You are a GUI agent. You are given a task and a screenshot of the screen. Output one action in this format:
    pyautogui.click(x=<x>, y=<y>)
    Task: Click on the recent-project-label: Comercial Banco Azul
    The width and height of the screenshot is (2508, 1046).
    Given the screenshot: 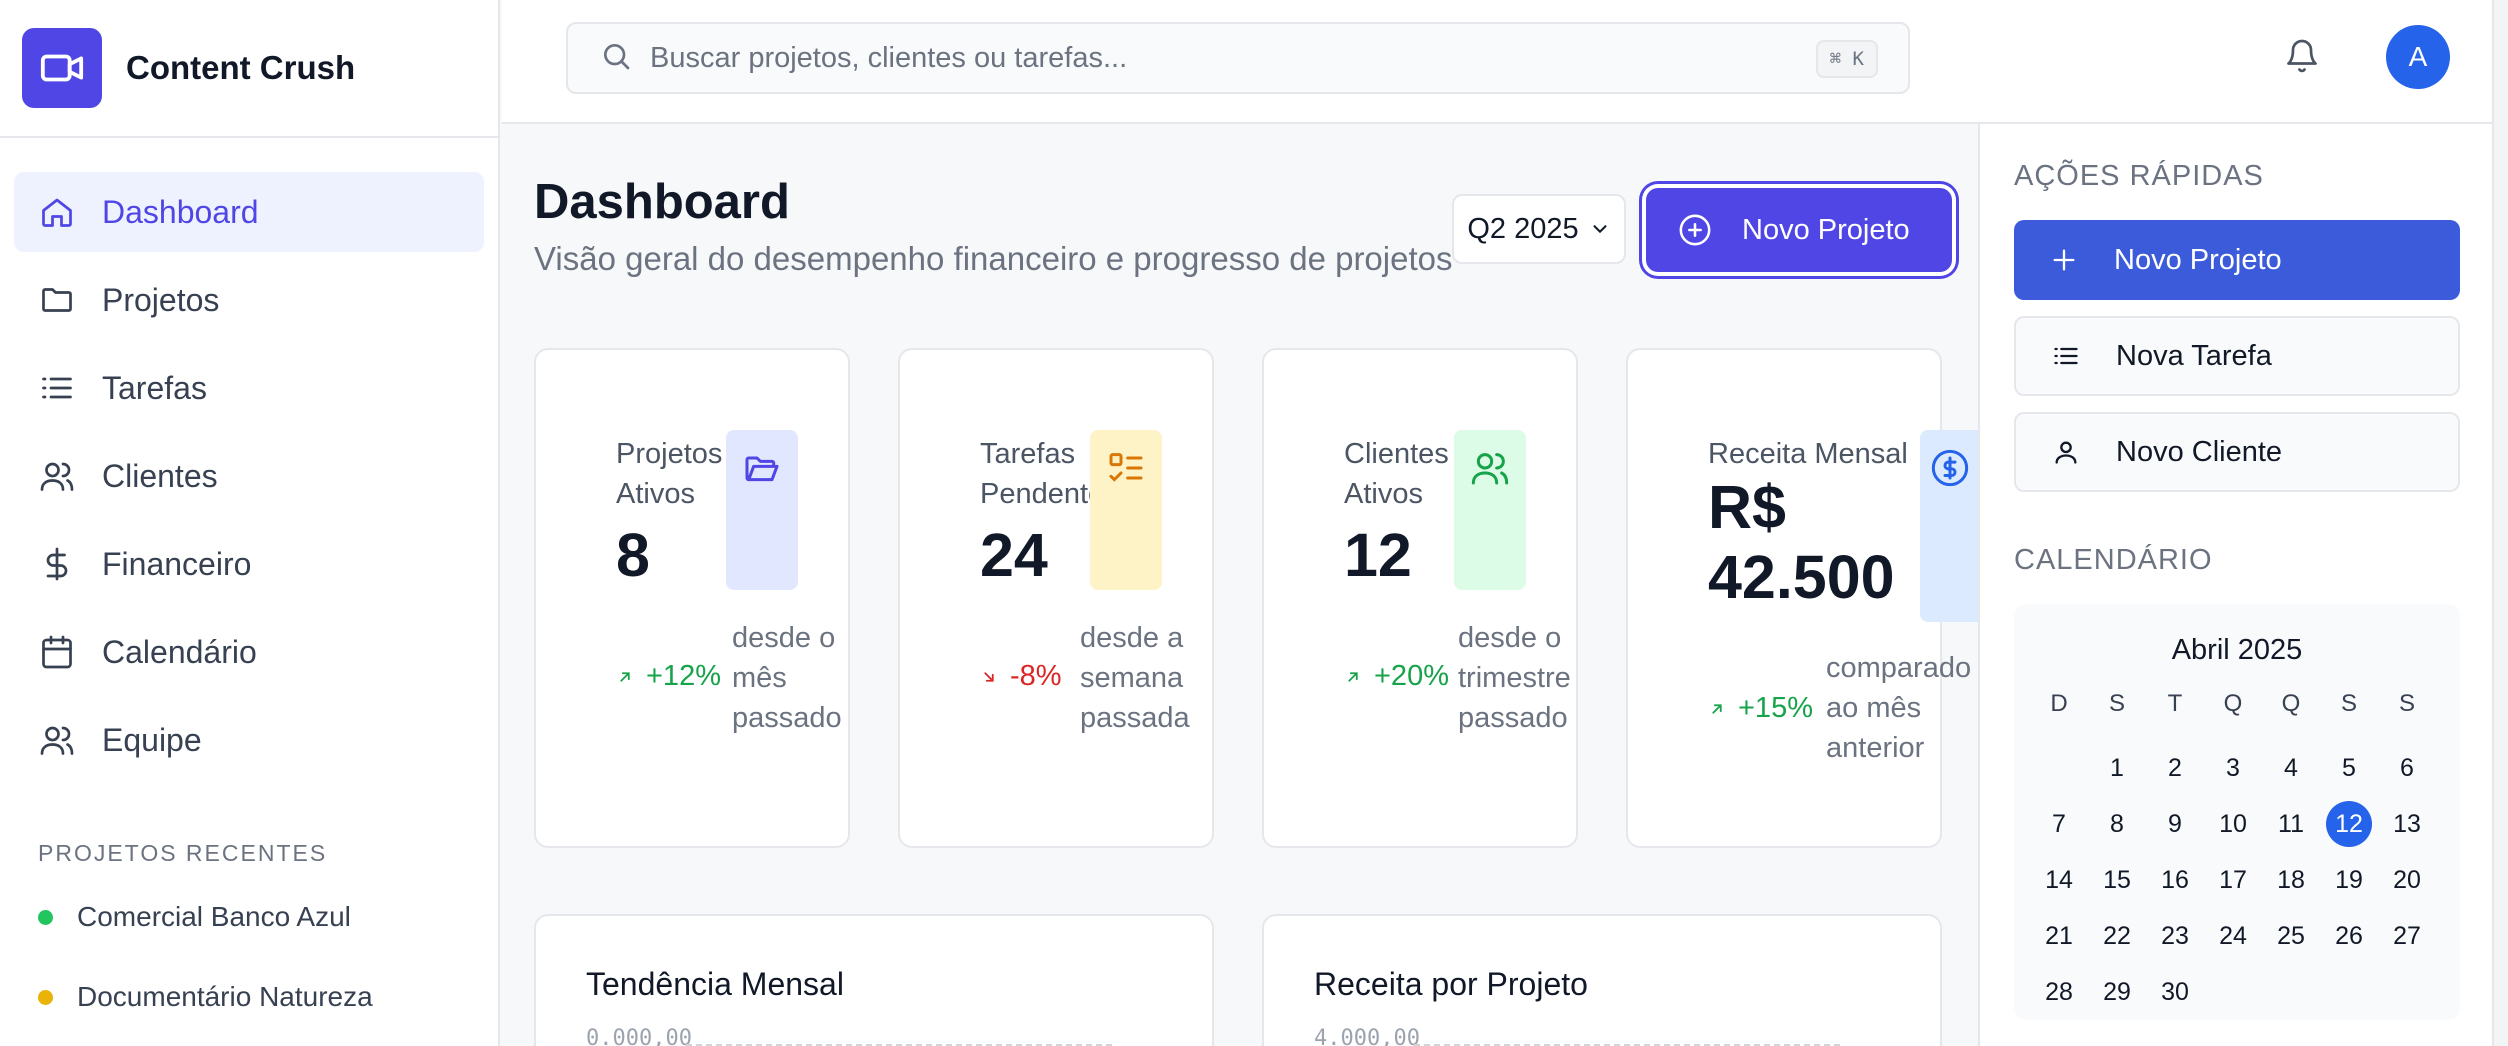 What is the action you would take?
    pyautogui.click(x=214, y=916)
    